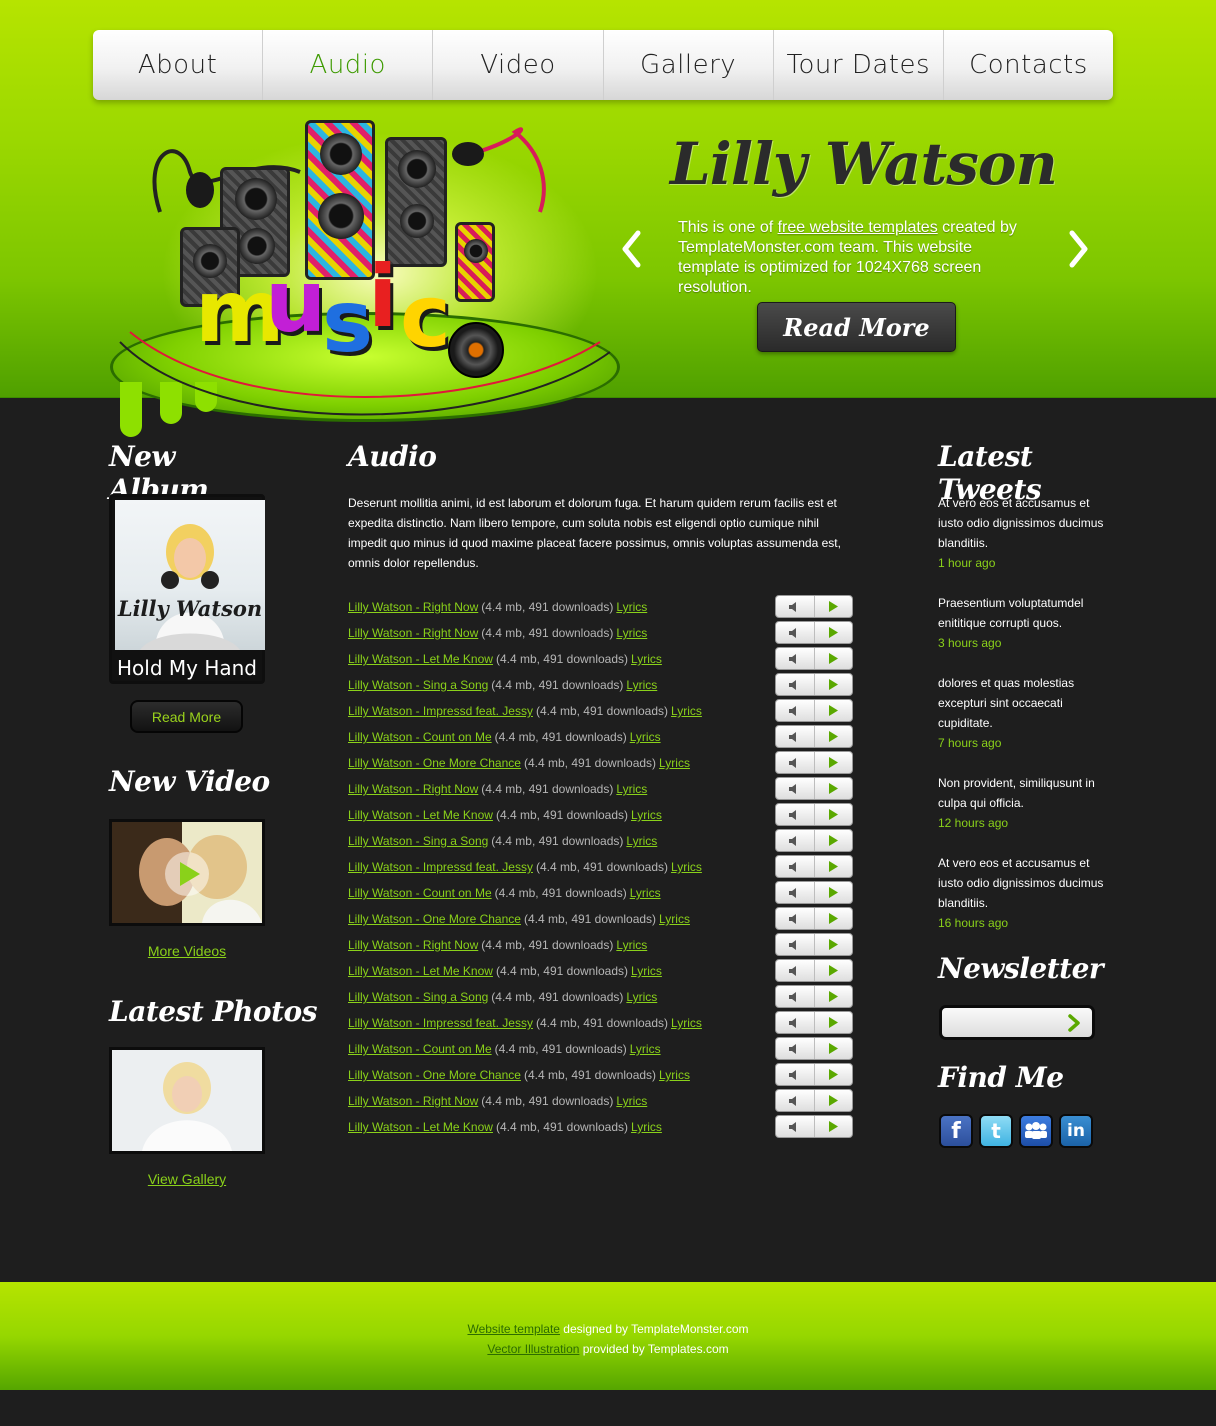 Image resolution: width=1216 pixels, height=1426 pixels. What do you see at coordinates (1028, 65) in the screenshot?
I see `nav-contacts: Contacts` at bounding box center [1028, 65].